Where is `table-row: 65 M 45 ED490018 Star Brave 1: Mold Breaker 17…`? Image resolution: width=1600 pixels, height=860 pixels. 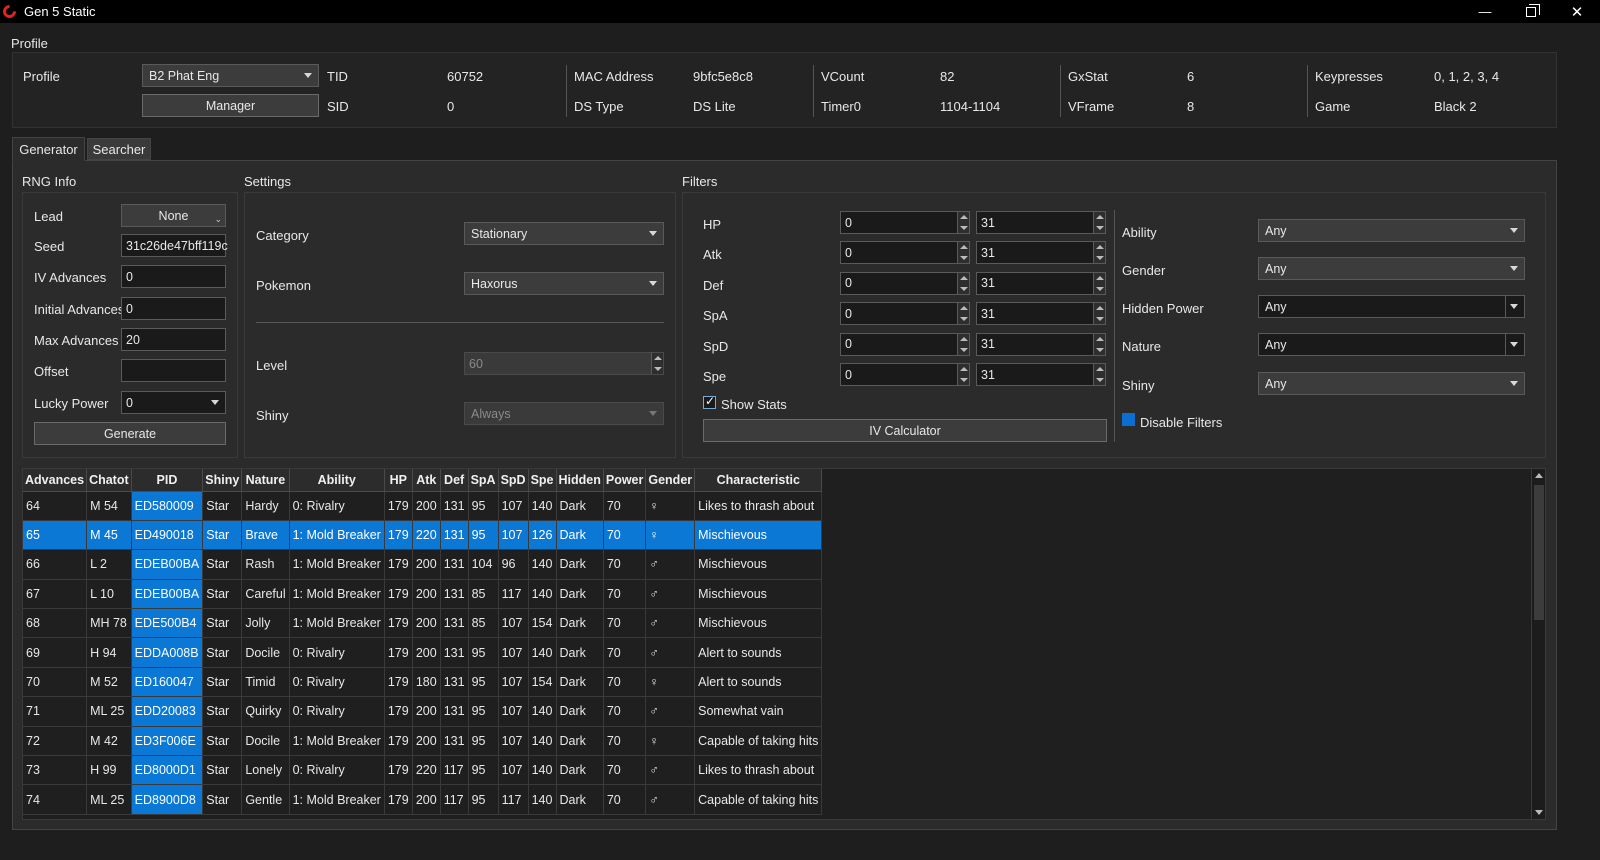
table-row: 65 M 45 ED490018 Star Brave 1: Mold Breaker 17… is located at coordinates (423, 535).